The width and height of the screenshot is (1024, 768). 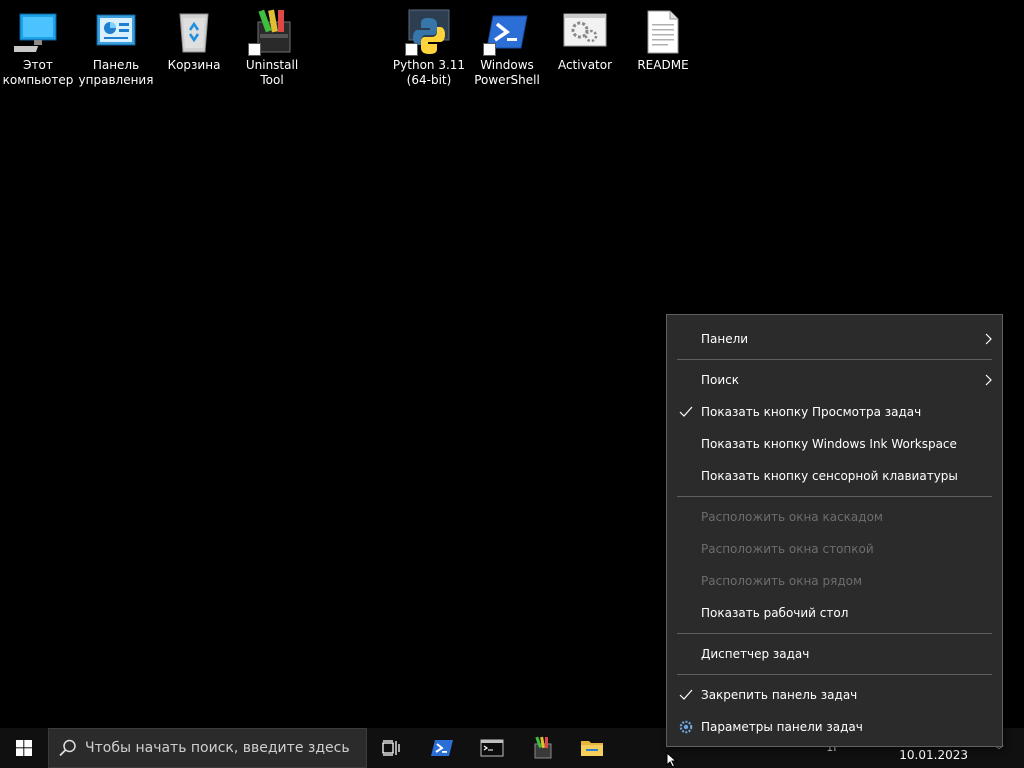 I want to click on menu-item-label: Расположить окна рядом, so click(x=782, y=581).